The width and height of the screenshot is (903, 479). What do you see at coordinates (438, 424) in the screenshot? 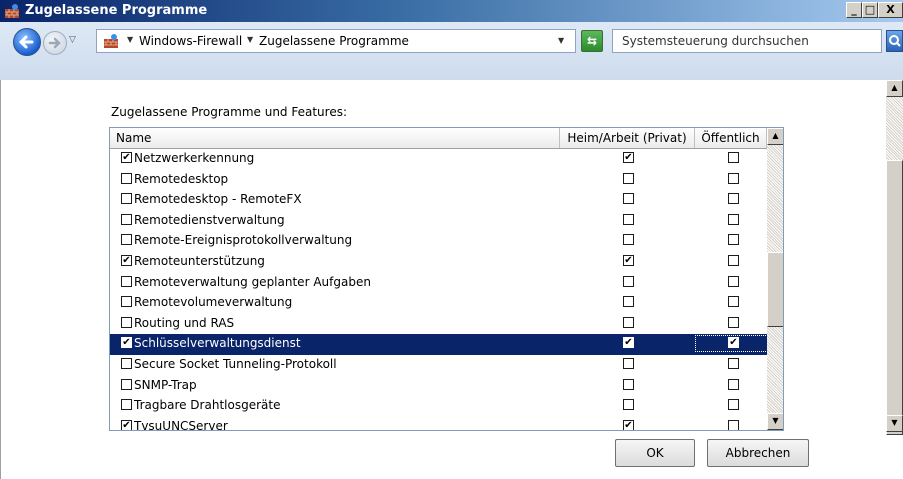
I see `table-row: ✔ TvsuUNCServer ✔` at bounding box center [438, 424].